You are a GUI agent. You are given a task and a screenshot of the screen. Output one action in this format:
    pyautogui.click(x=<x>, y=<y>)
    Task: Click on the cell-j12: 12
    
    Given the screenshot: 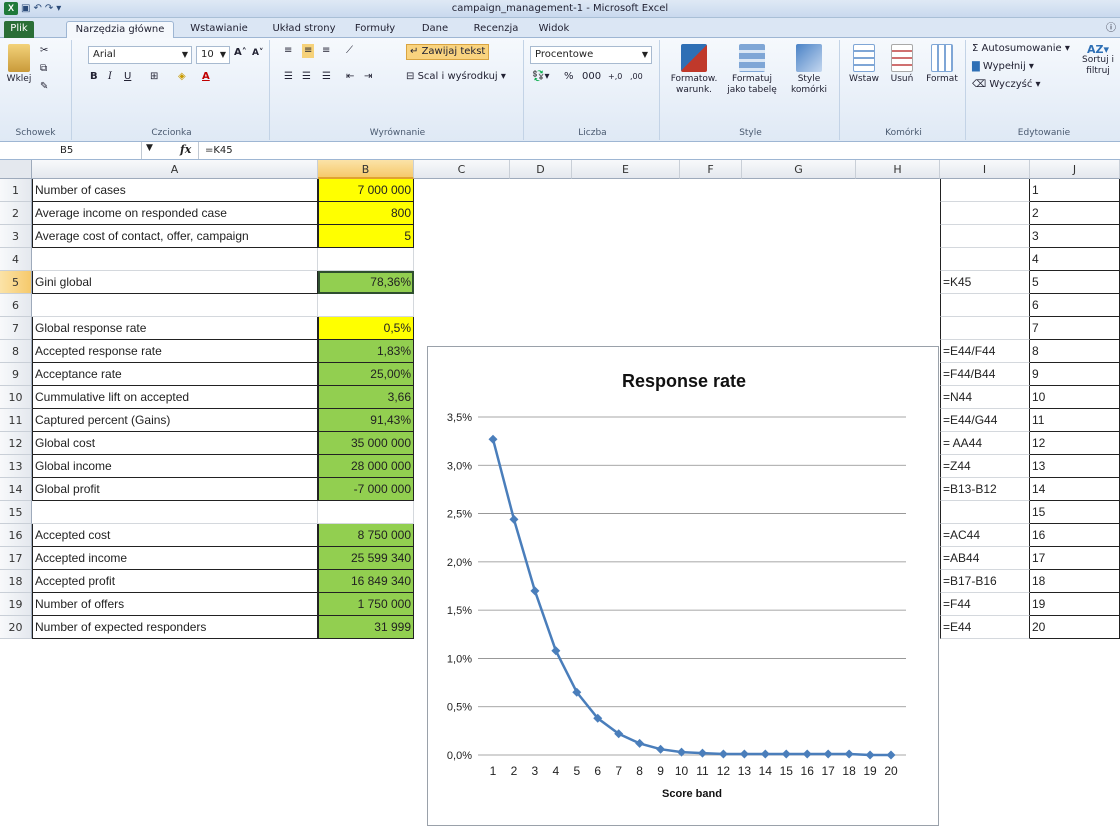 What is the action you would take?
    pyautogui.click(x=1075, y=443)
    